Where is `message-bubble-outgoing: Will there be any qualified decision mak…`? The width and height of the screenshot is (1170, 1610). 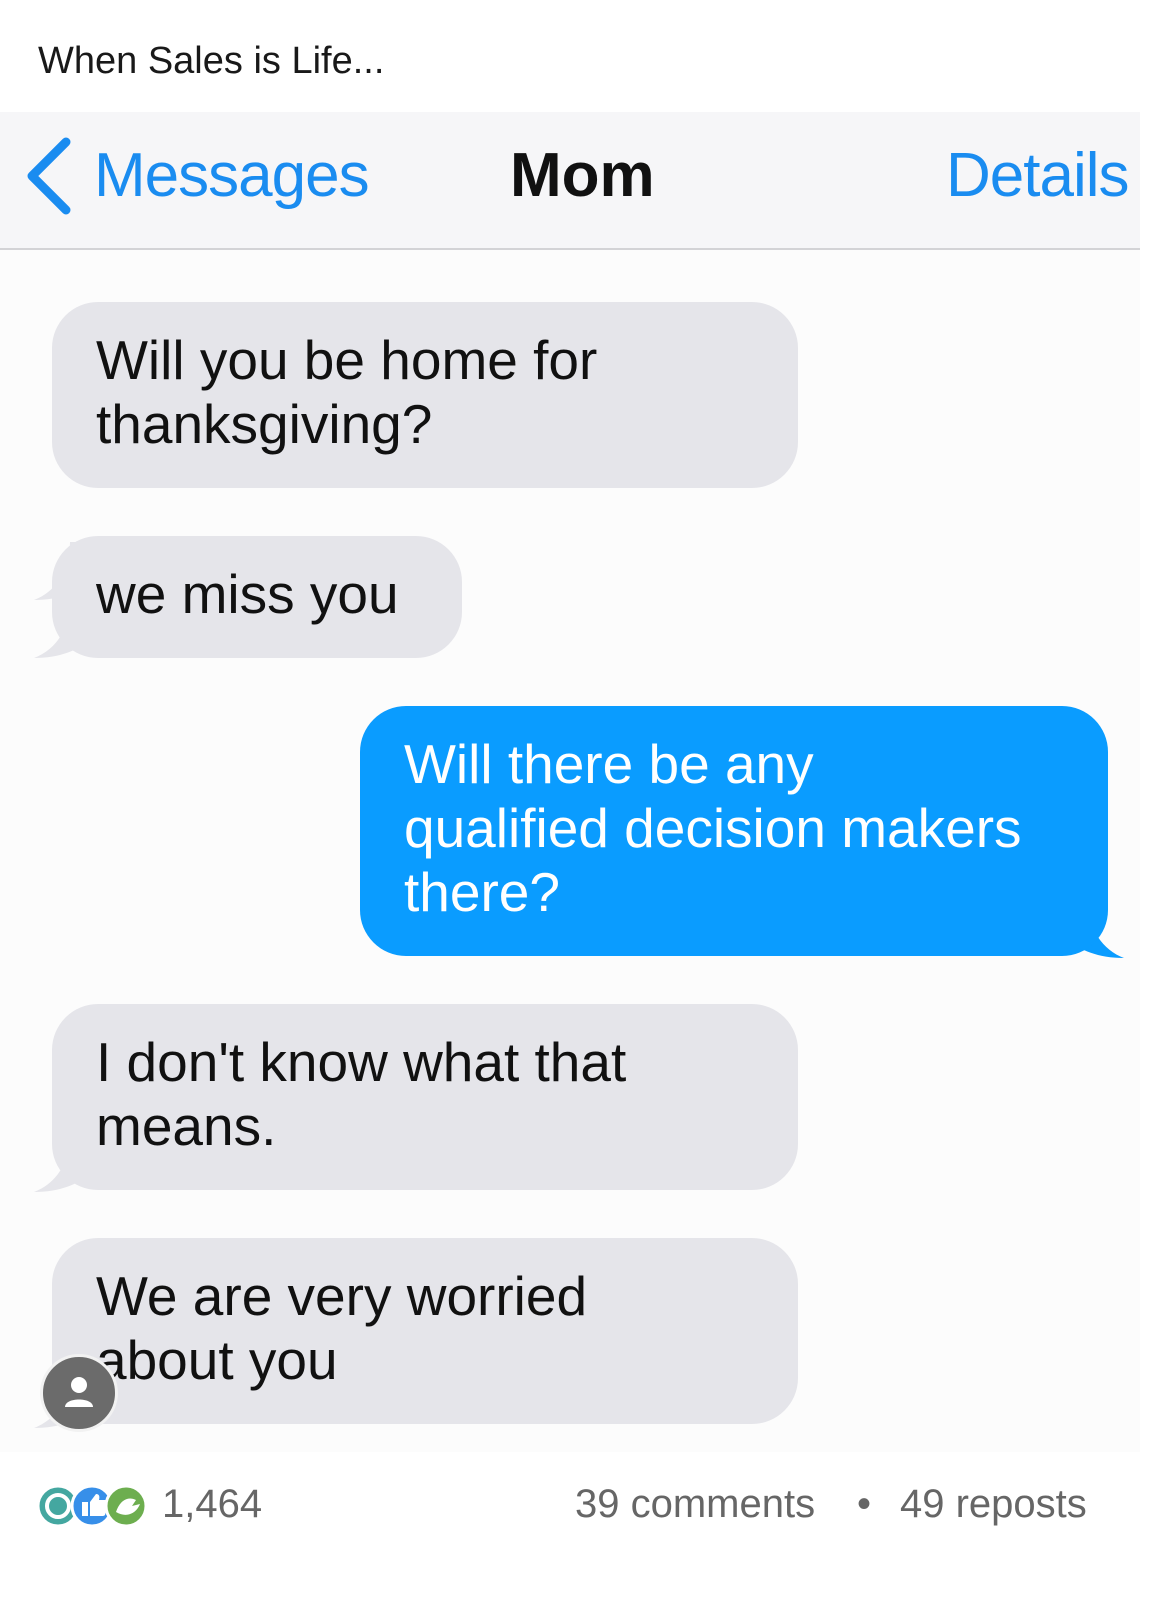 message-bubble-outgoing: Will there be any qualified decision mak… is located at coordinates (734, 831).